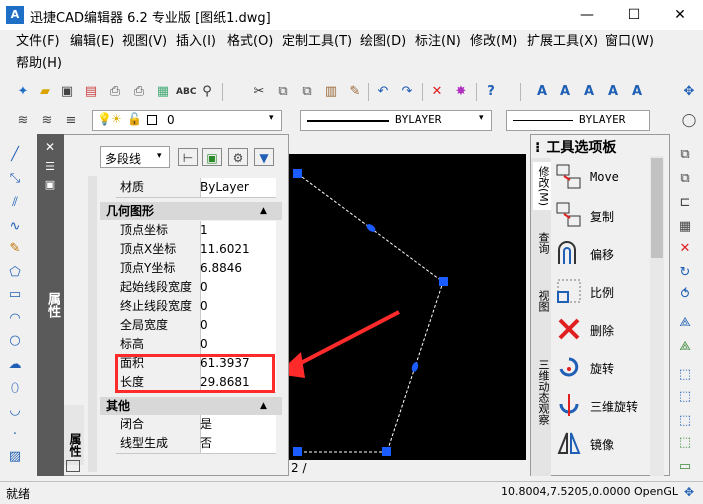 The width and height of the screenshot is (703, 504). I want to click on property-row: 顶点Y坐标 6.8846, so click(196, 269).